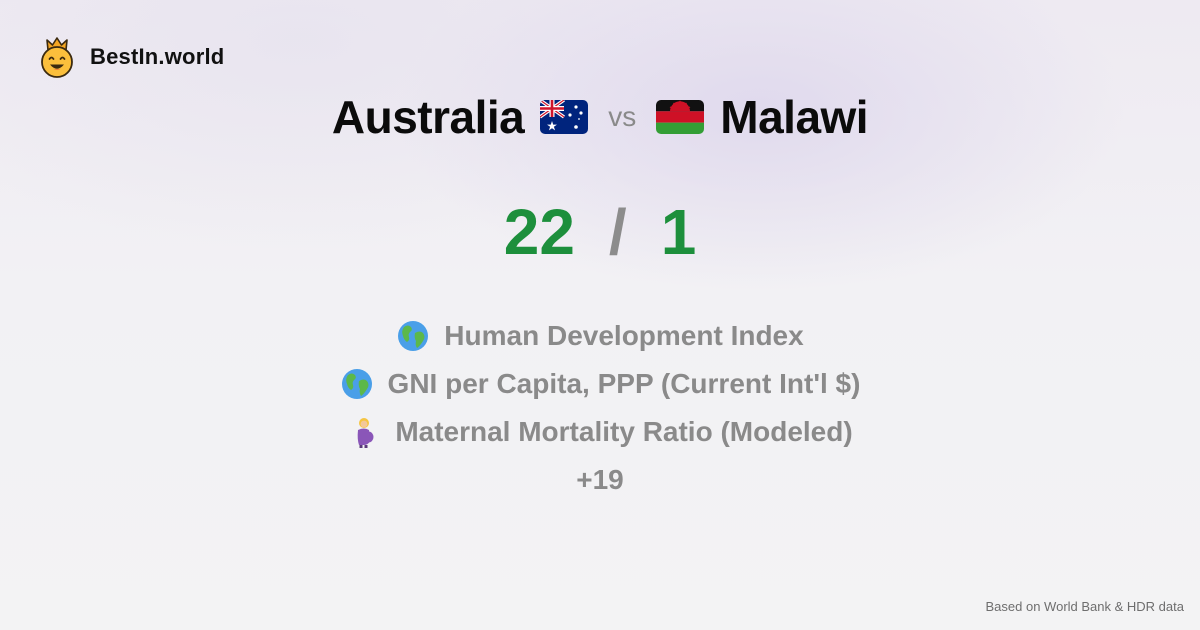 This screenshot has width=1200, height=630. What do you see at coordinates (622, 116) in the screenshot?
I see `vs-label: vs` at bounding box center [622, 116].